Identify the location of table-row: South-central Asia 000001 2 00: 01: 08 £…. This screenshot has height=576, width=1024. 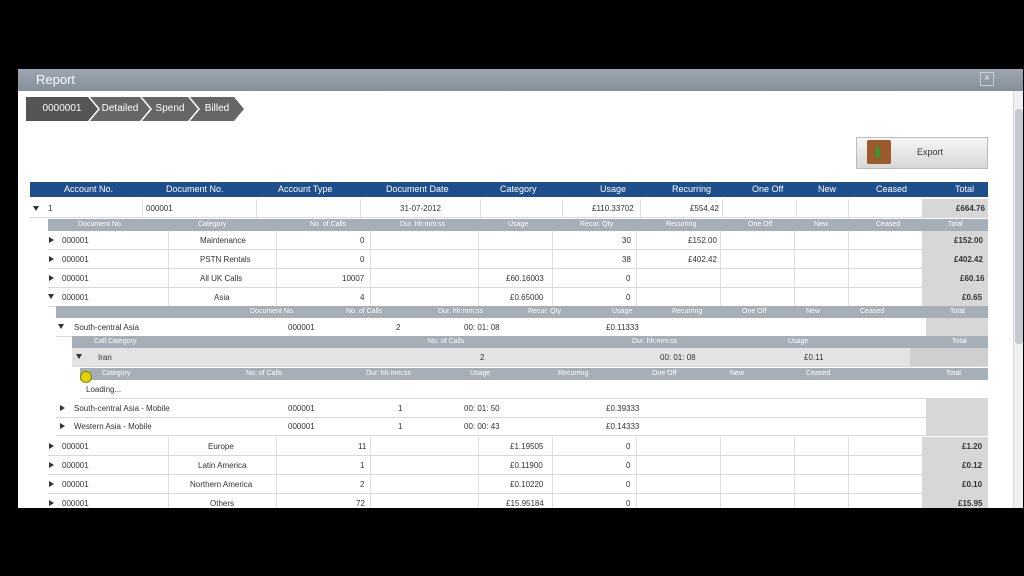
(522, 327).